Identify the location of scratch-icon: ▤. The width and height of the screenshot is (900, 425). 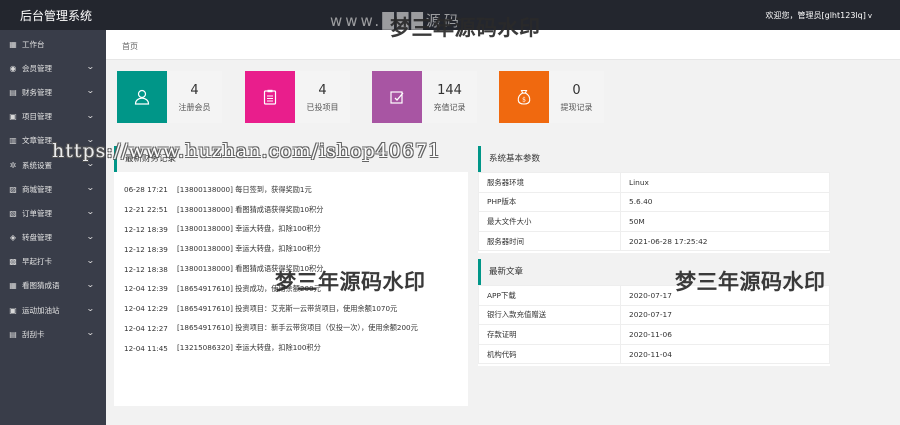
(13, 334).